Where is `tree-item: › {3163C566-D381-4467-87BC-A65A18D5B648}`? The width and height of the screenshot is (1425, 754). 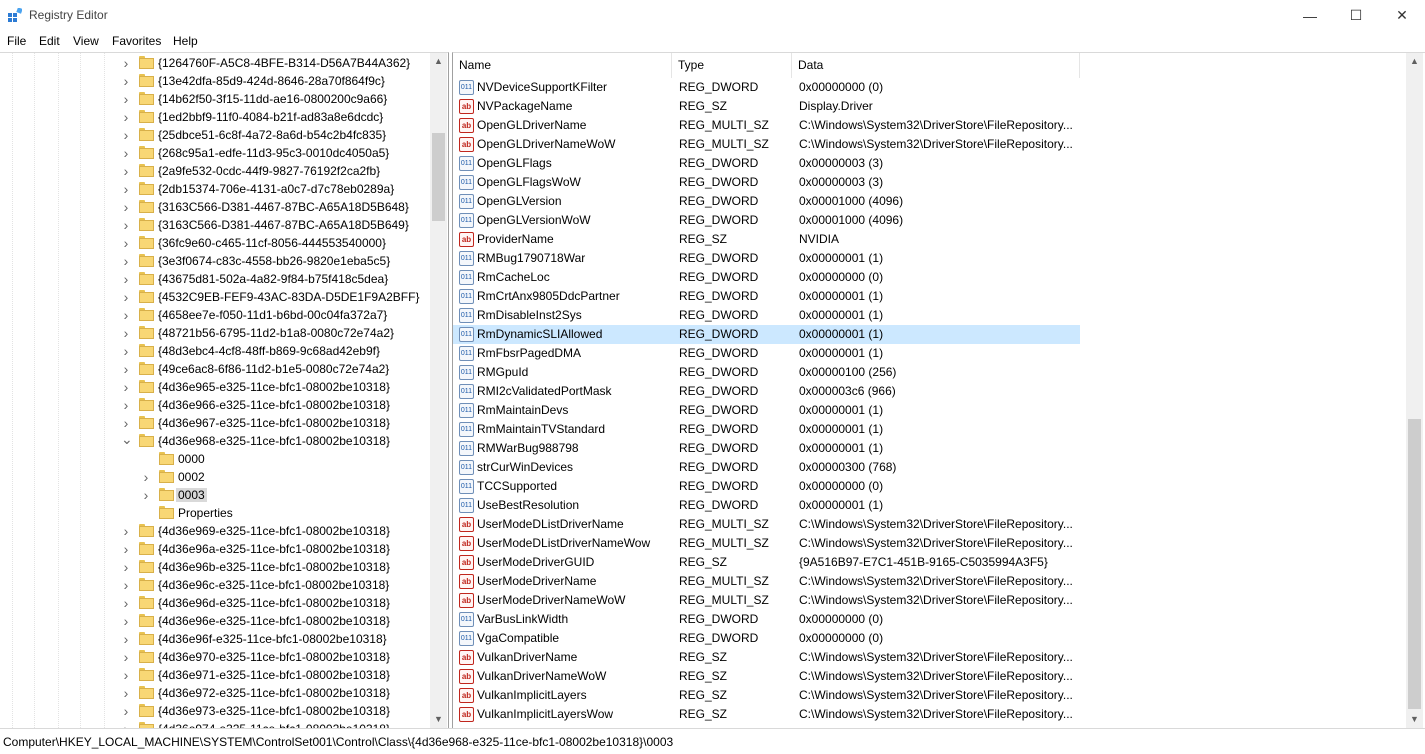
tree-item: › {3163C566-D381-4467-87BC-A65A18D5B648} is located at coordinates (214, 207).